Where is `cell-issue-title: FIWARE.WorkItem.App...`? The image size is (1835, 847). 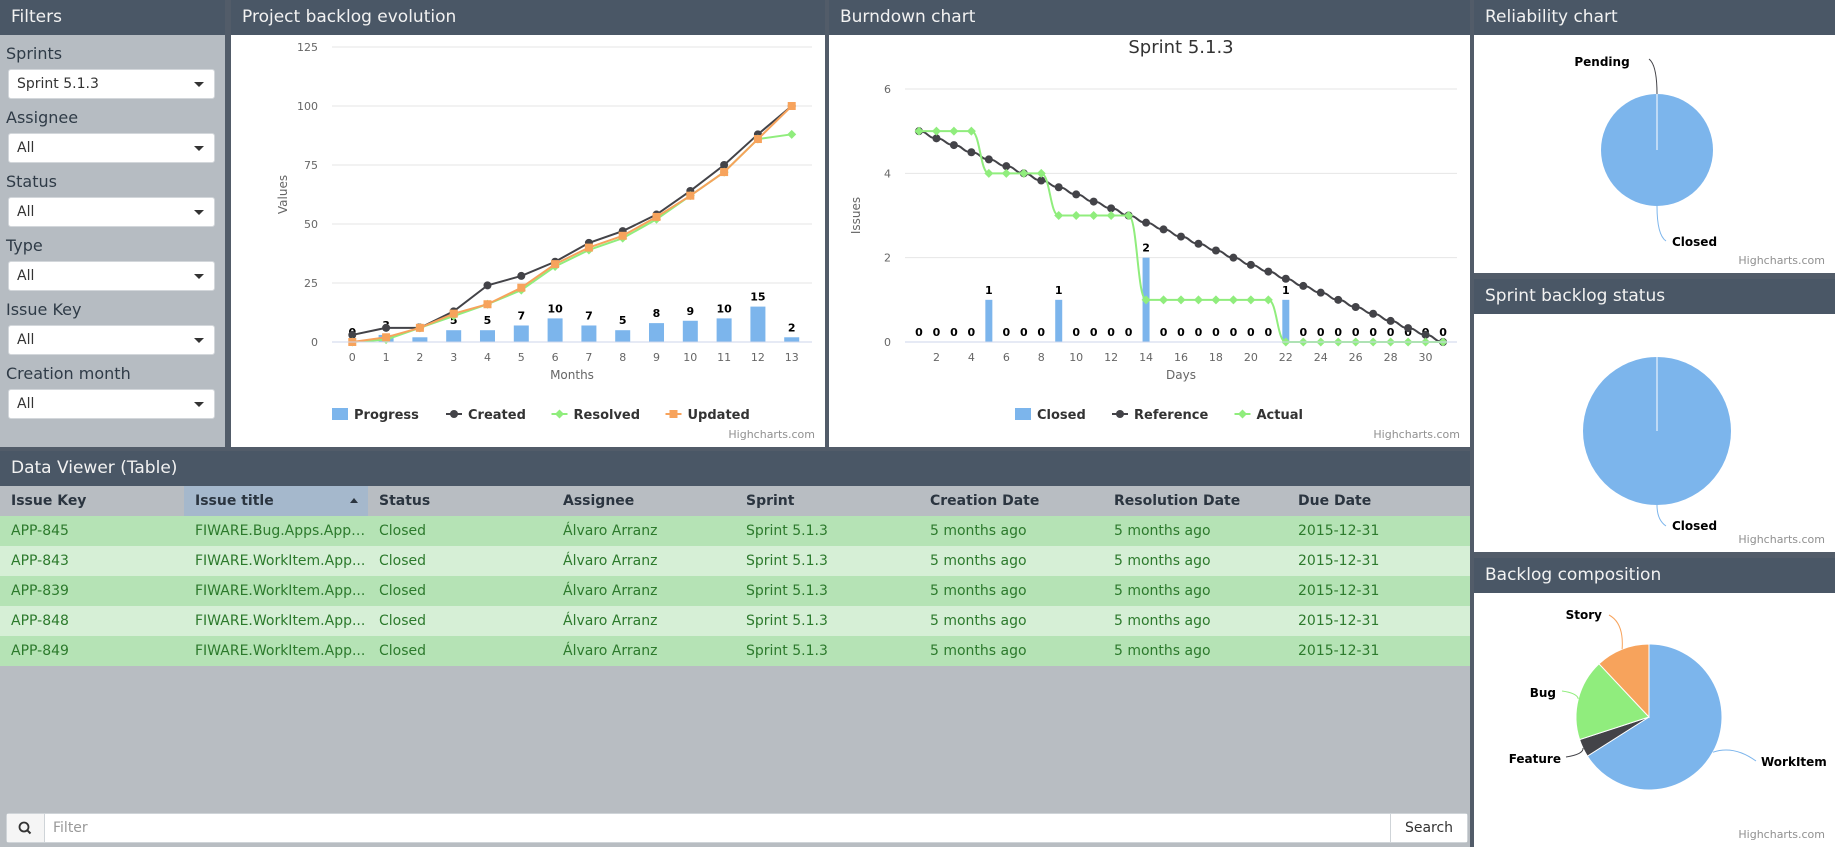 cell-issue-title: FIWARE.WorkItem.App... is located at coordinates (276, 651).